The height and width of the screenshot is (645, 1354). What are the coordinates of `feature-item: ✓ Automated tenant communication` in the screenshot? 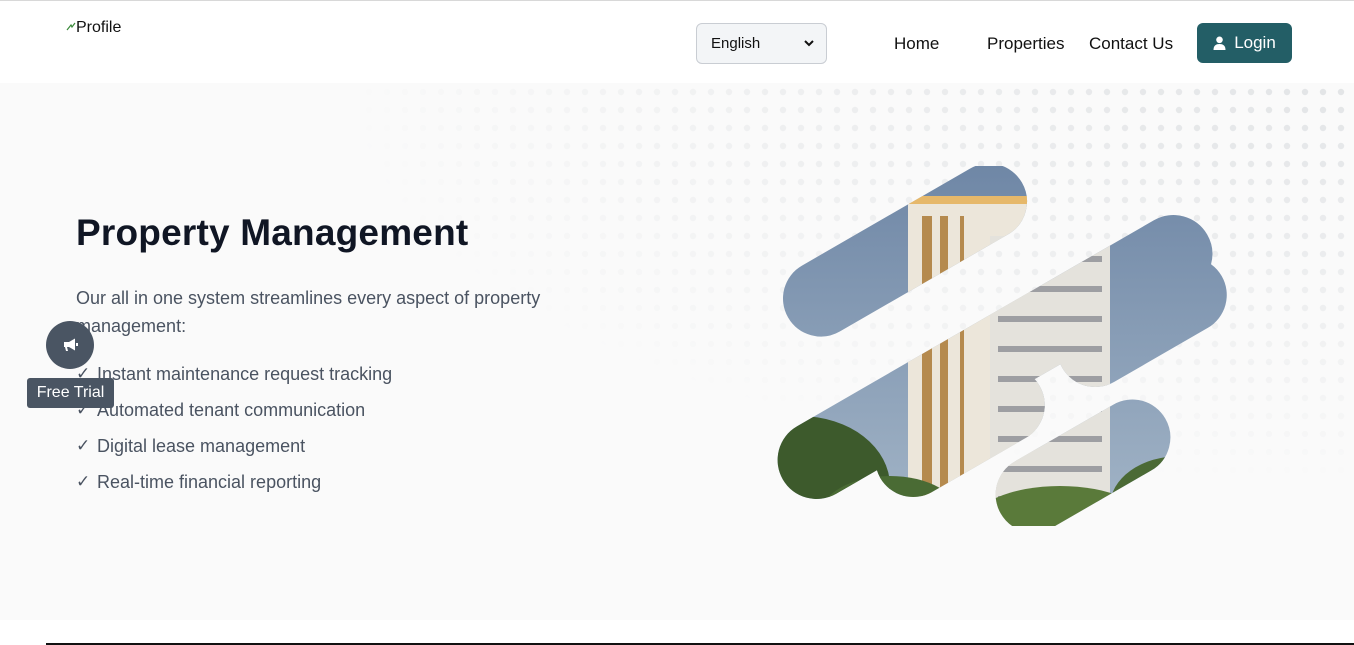 It's located at (234, 410).